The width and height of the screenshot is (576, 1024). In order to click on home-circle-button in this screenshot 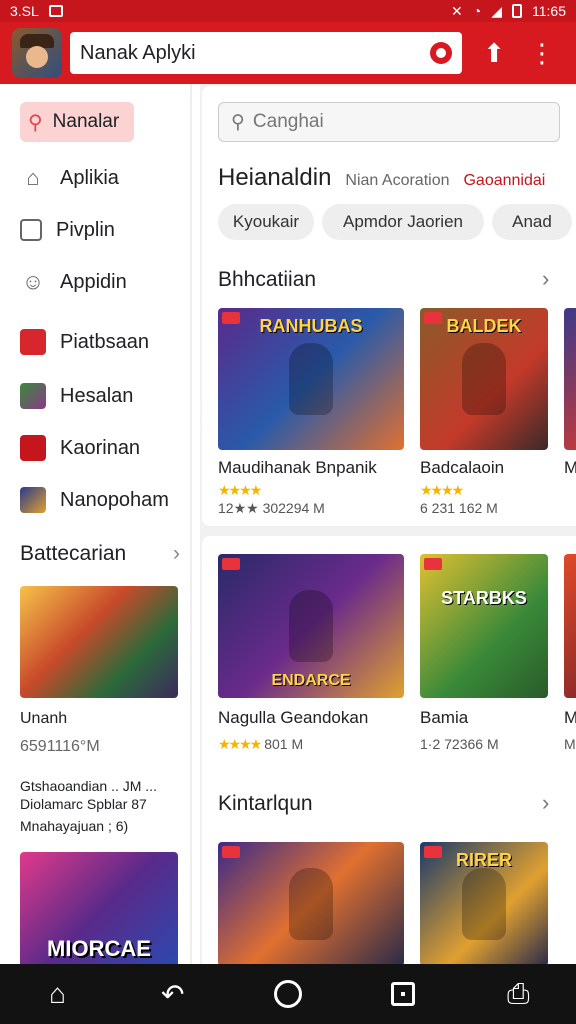, I will do `click(288, 994)`.